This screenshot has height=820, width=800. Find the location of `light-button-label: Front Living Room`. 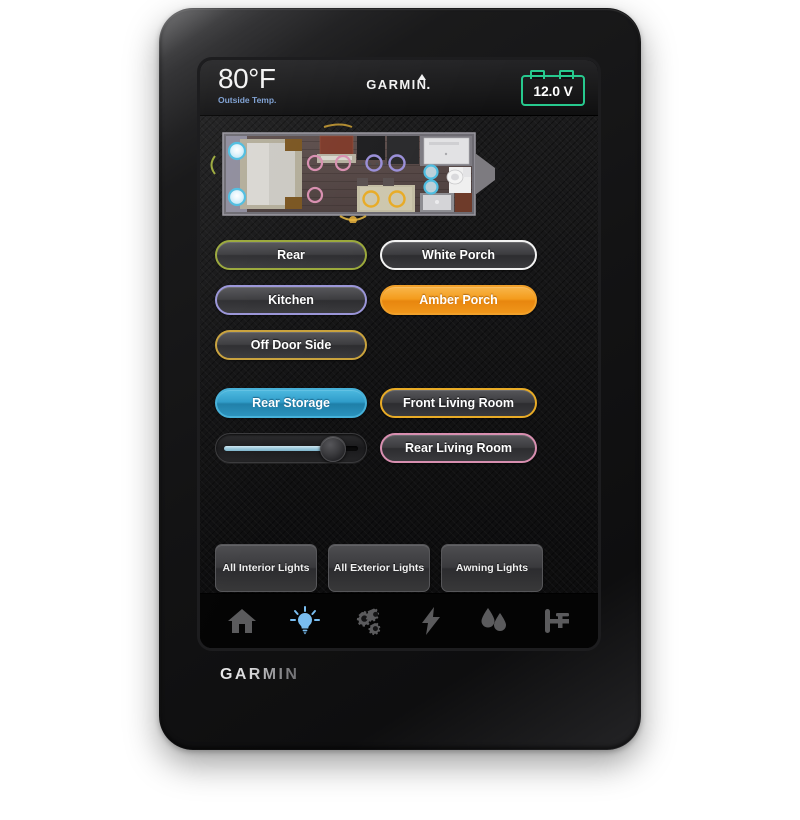

light-button-label: Front Living Room is located at coordinates (458, 403).